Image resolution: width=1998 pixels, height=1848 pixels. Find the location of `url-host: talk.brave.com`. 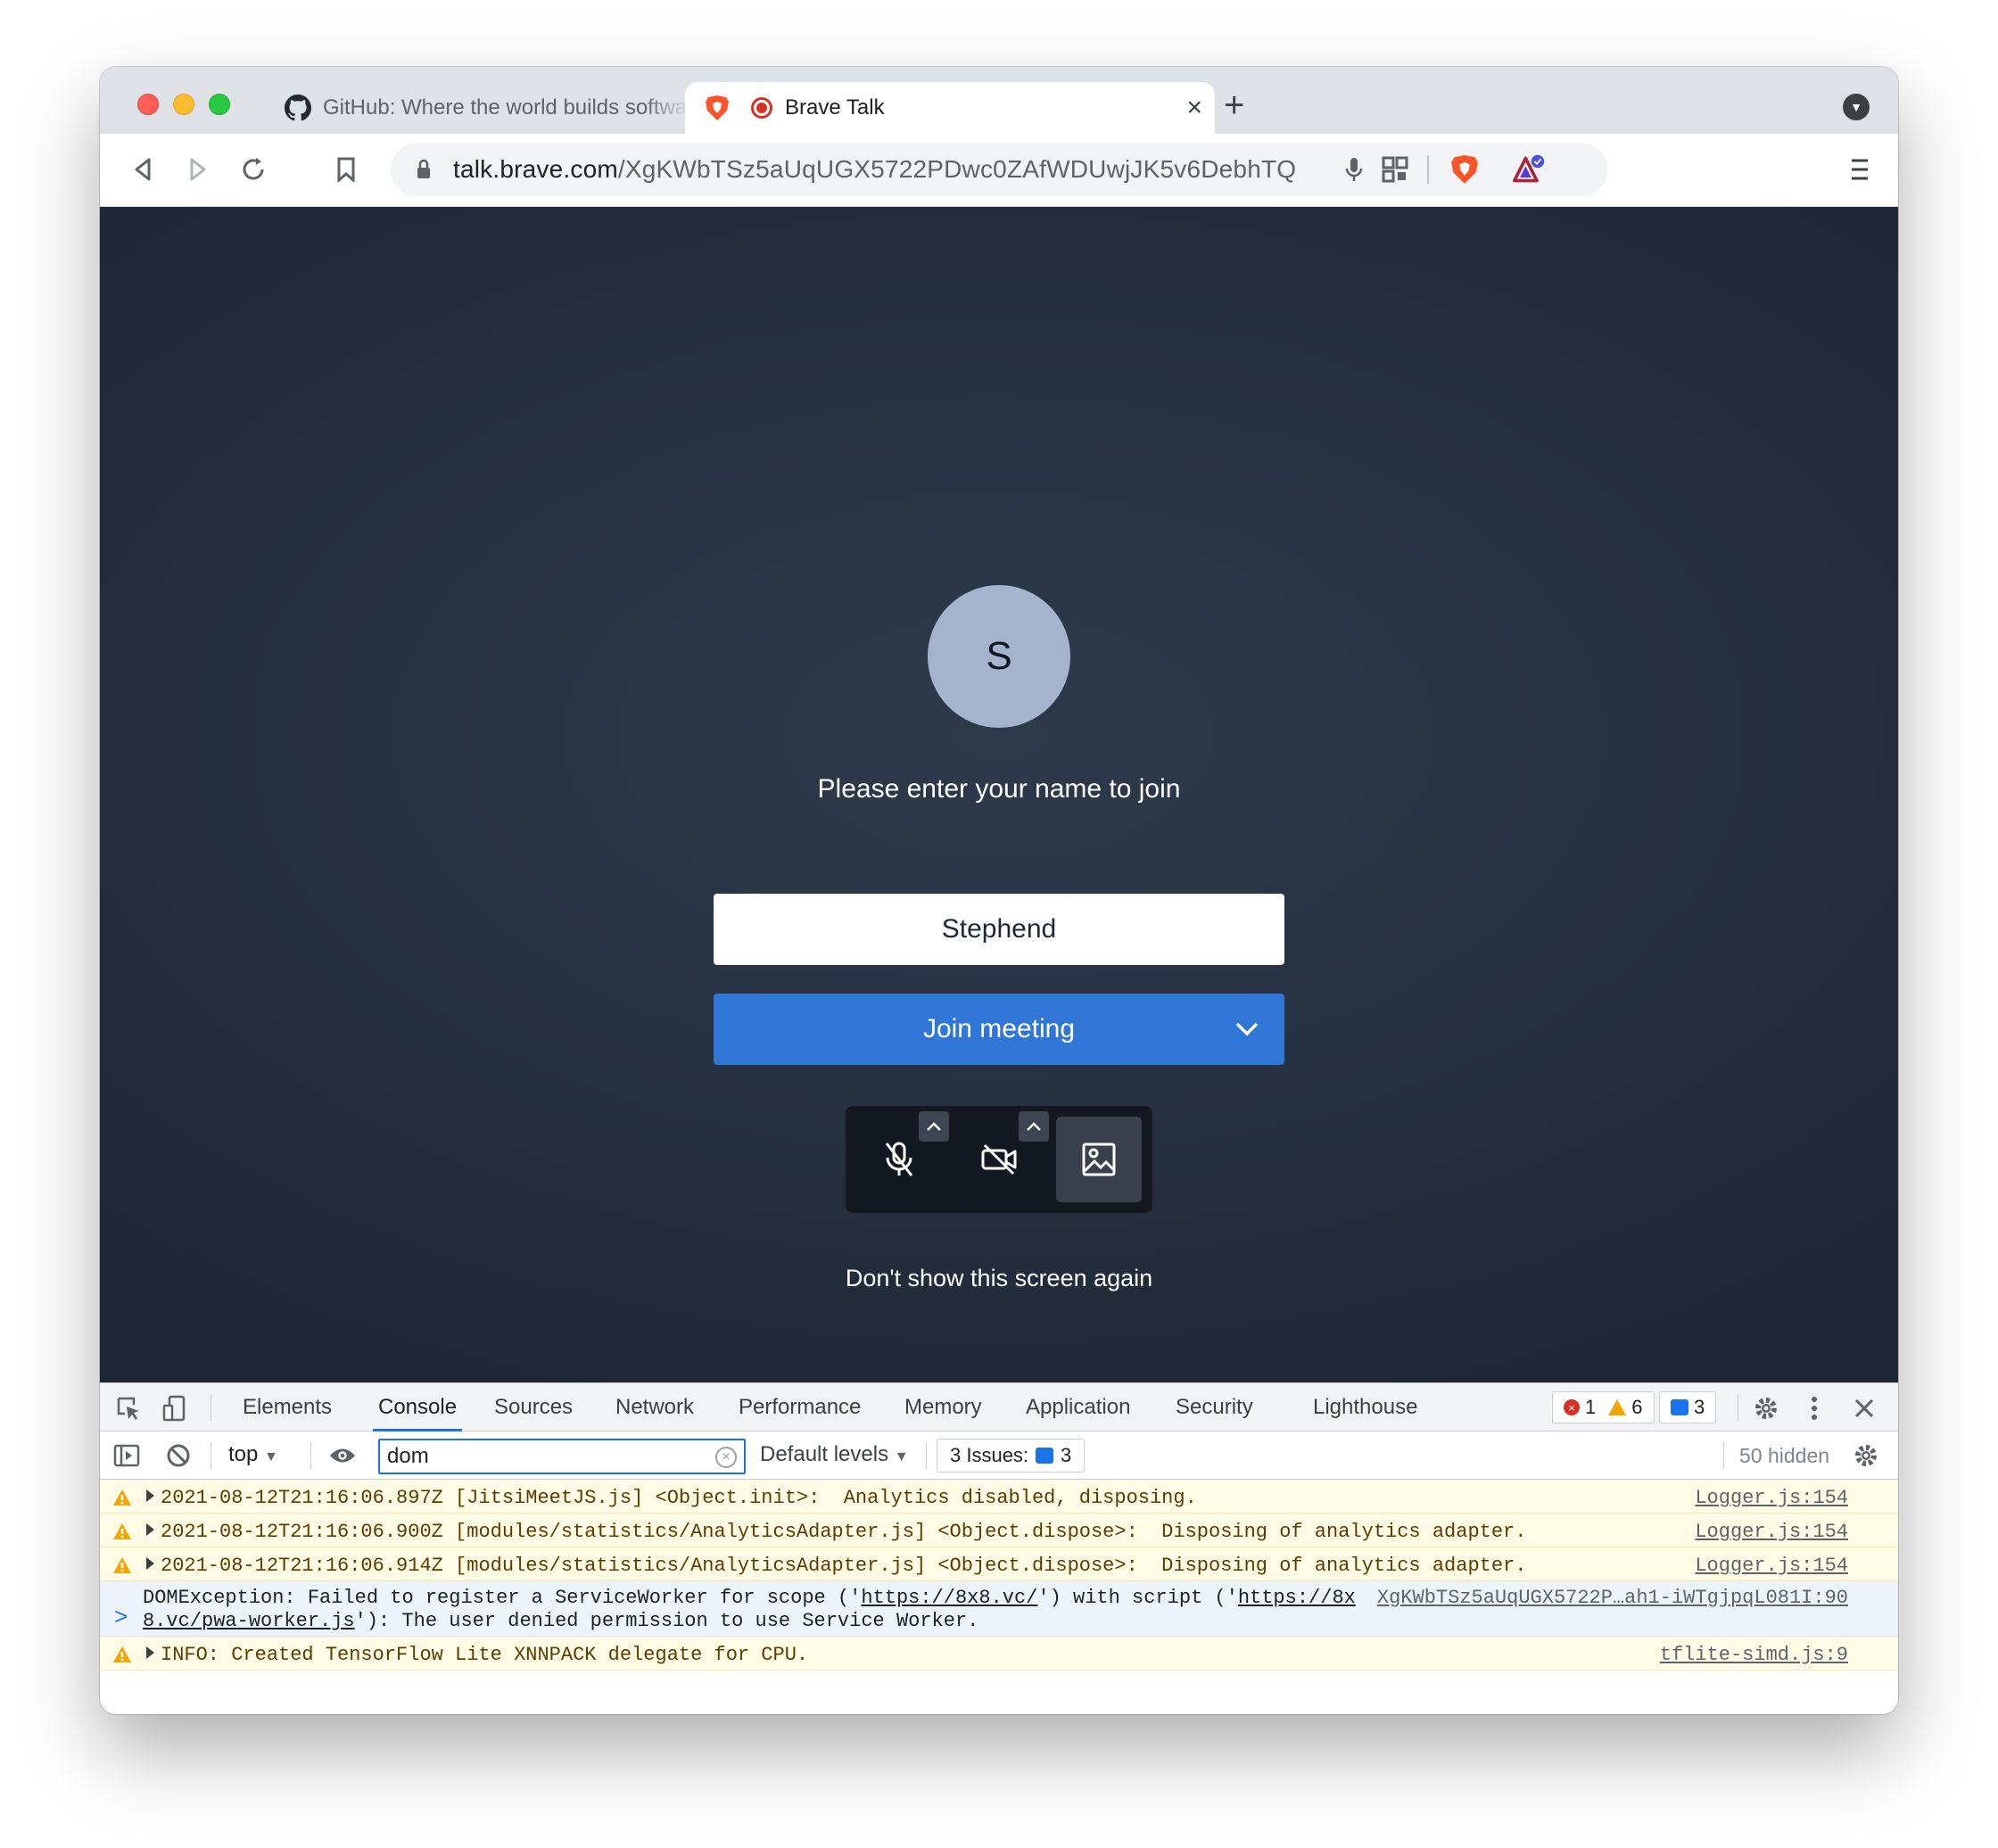

url-host: talk.brave.com is located at coordinates (535, 169).